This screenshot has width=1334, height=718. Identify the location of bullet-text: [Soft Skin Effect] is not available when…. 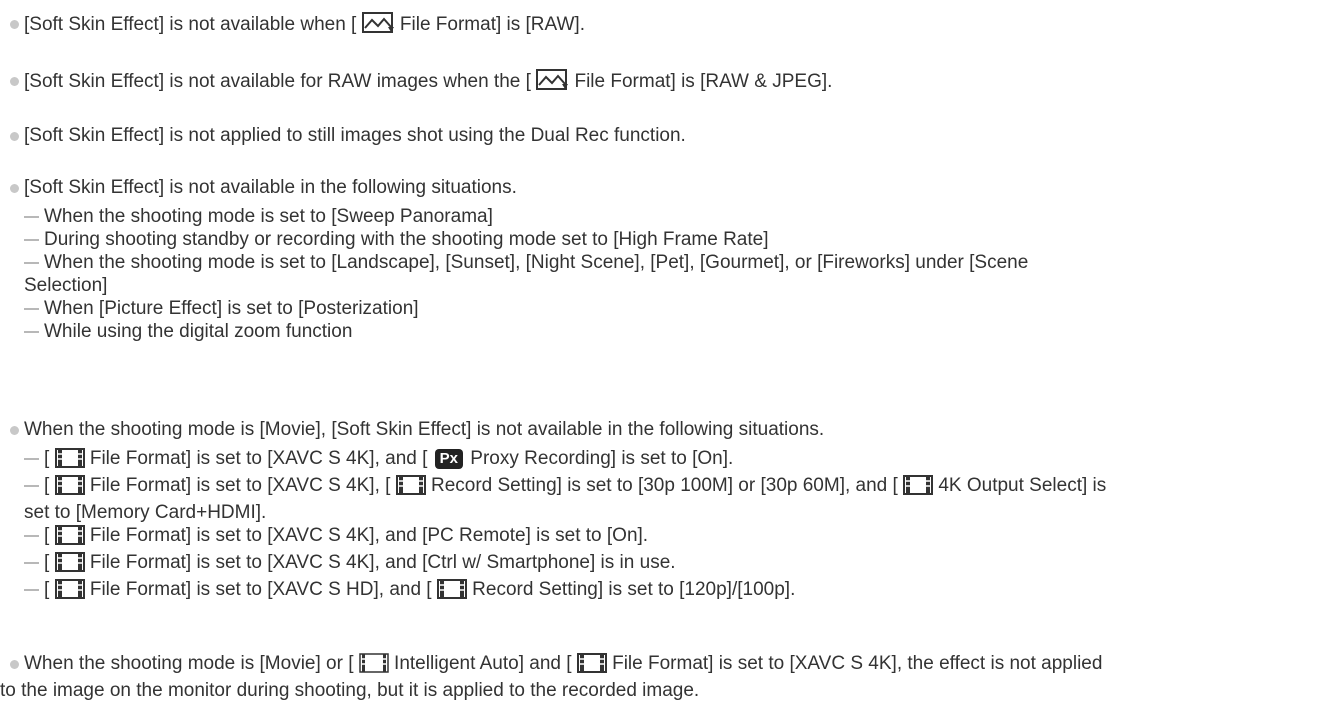
(679, 26).